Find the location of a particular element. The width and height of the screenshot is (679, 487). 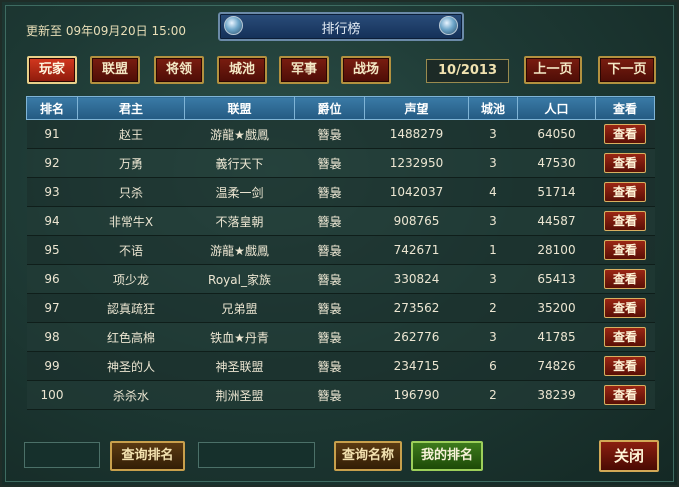

table-row: 99 神圣的人 神圣联盟 簪裊 234715 6 74826 查看 is located at coordinates (340, 366).